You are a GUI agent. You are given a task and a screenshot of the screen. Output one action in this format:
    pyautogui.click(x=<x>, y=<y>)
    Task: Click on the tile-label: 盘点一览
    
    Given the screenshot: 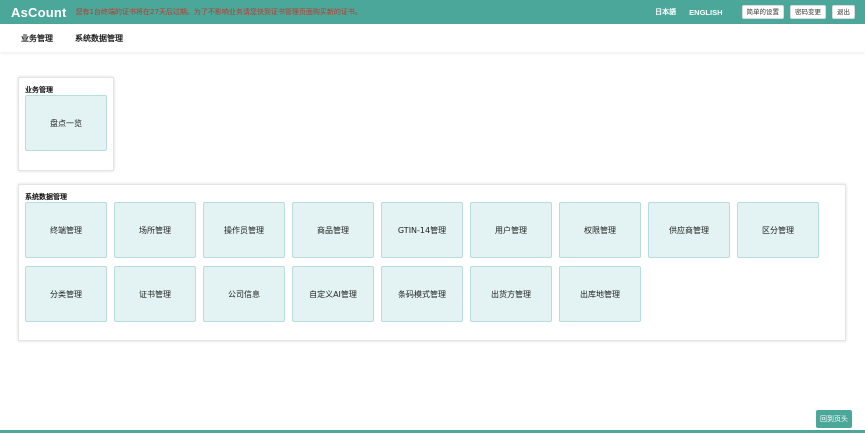 What is the action you would take?
    pyautogui.click(x=66, y=123)
    